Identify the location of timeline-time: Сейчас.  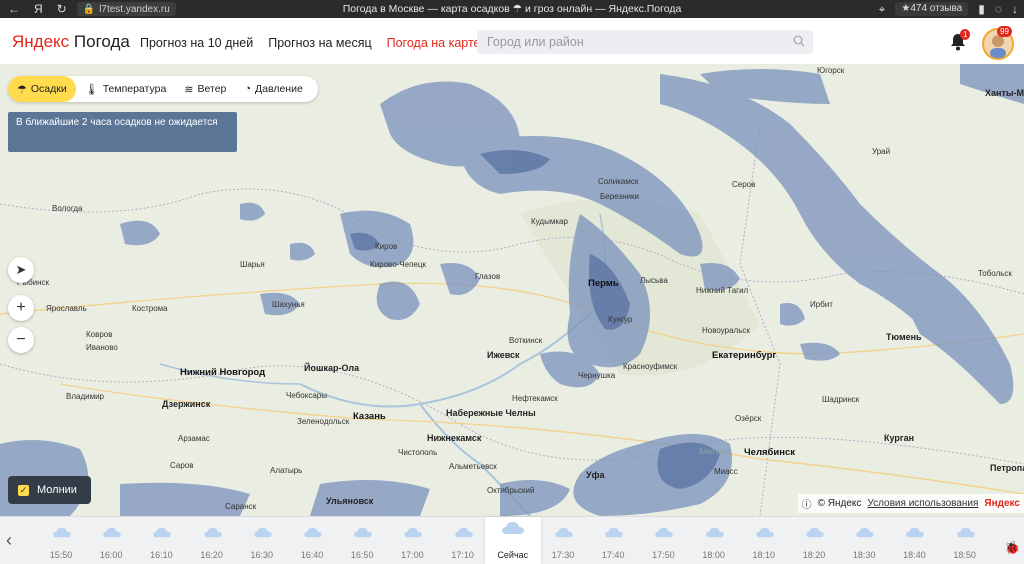
(513, 555).